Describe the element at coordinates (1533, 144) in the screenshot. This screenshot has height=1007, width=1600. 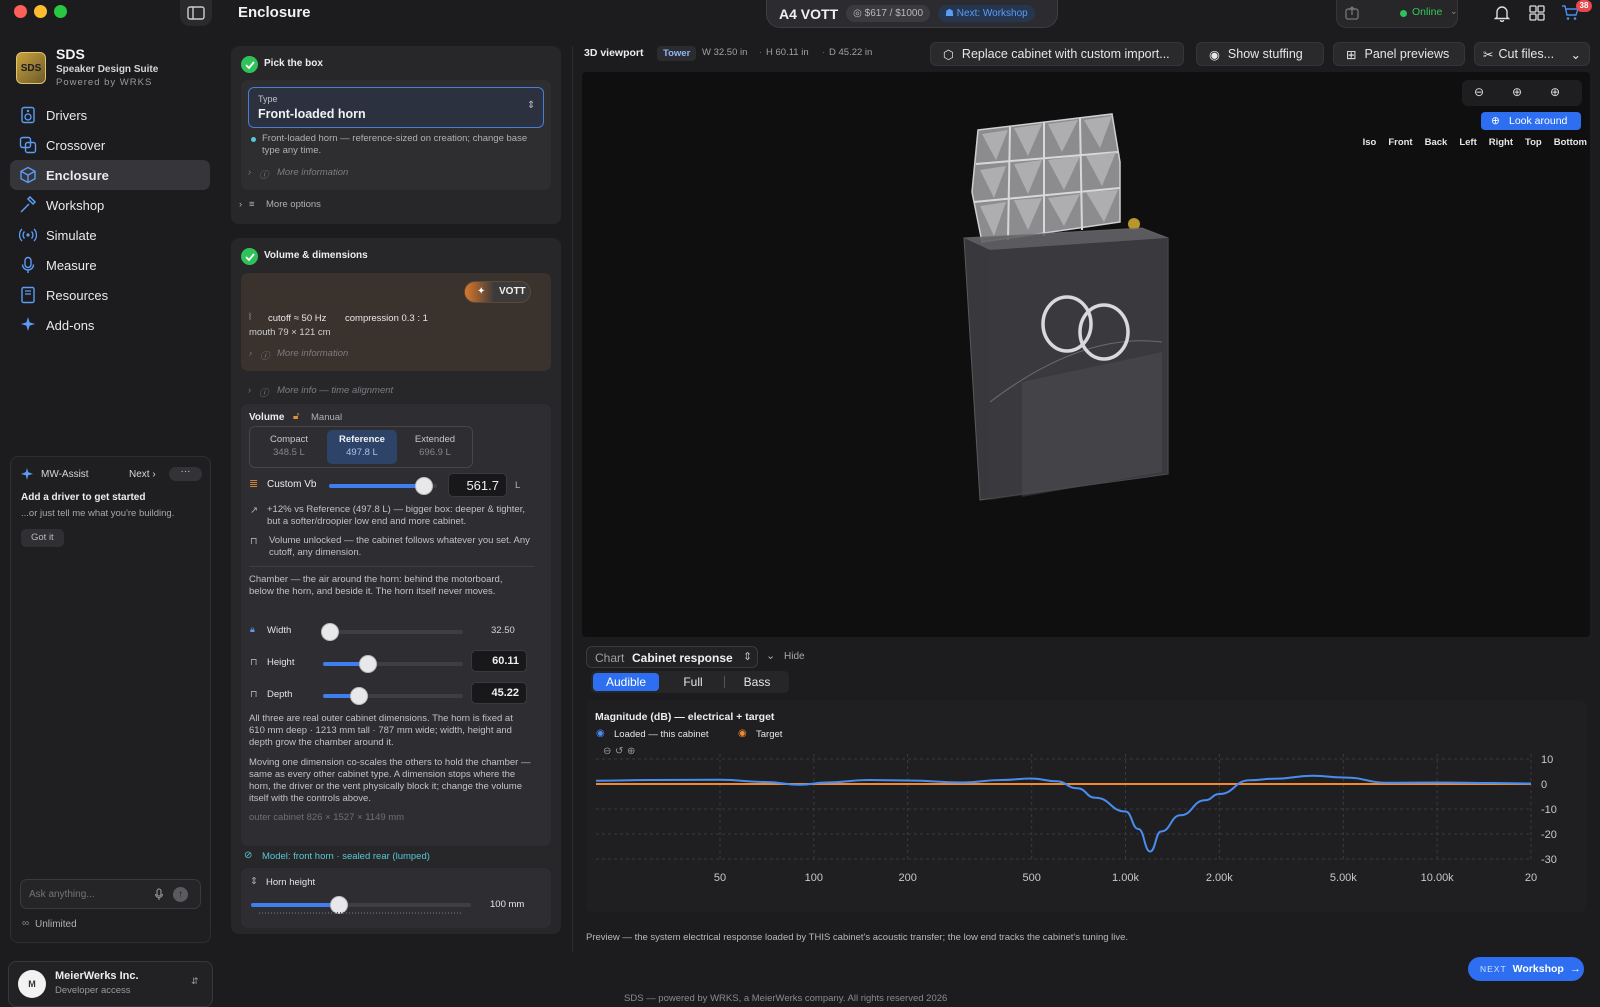
I see `view-top-button: Top` at that location.